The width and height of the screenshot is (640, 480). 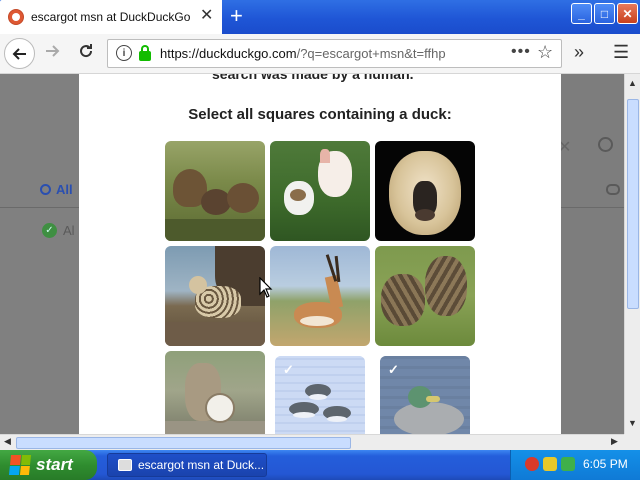 What do you see at coordinates (20, 465) in the screenshot?
I see `windows-logo-icon` at bounding box center [20, 465].